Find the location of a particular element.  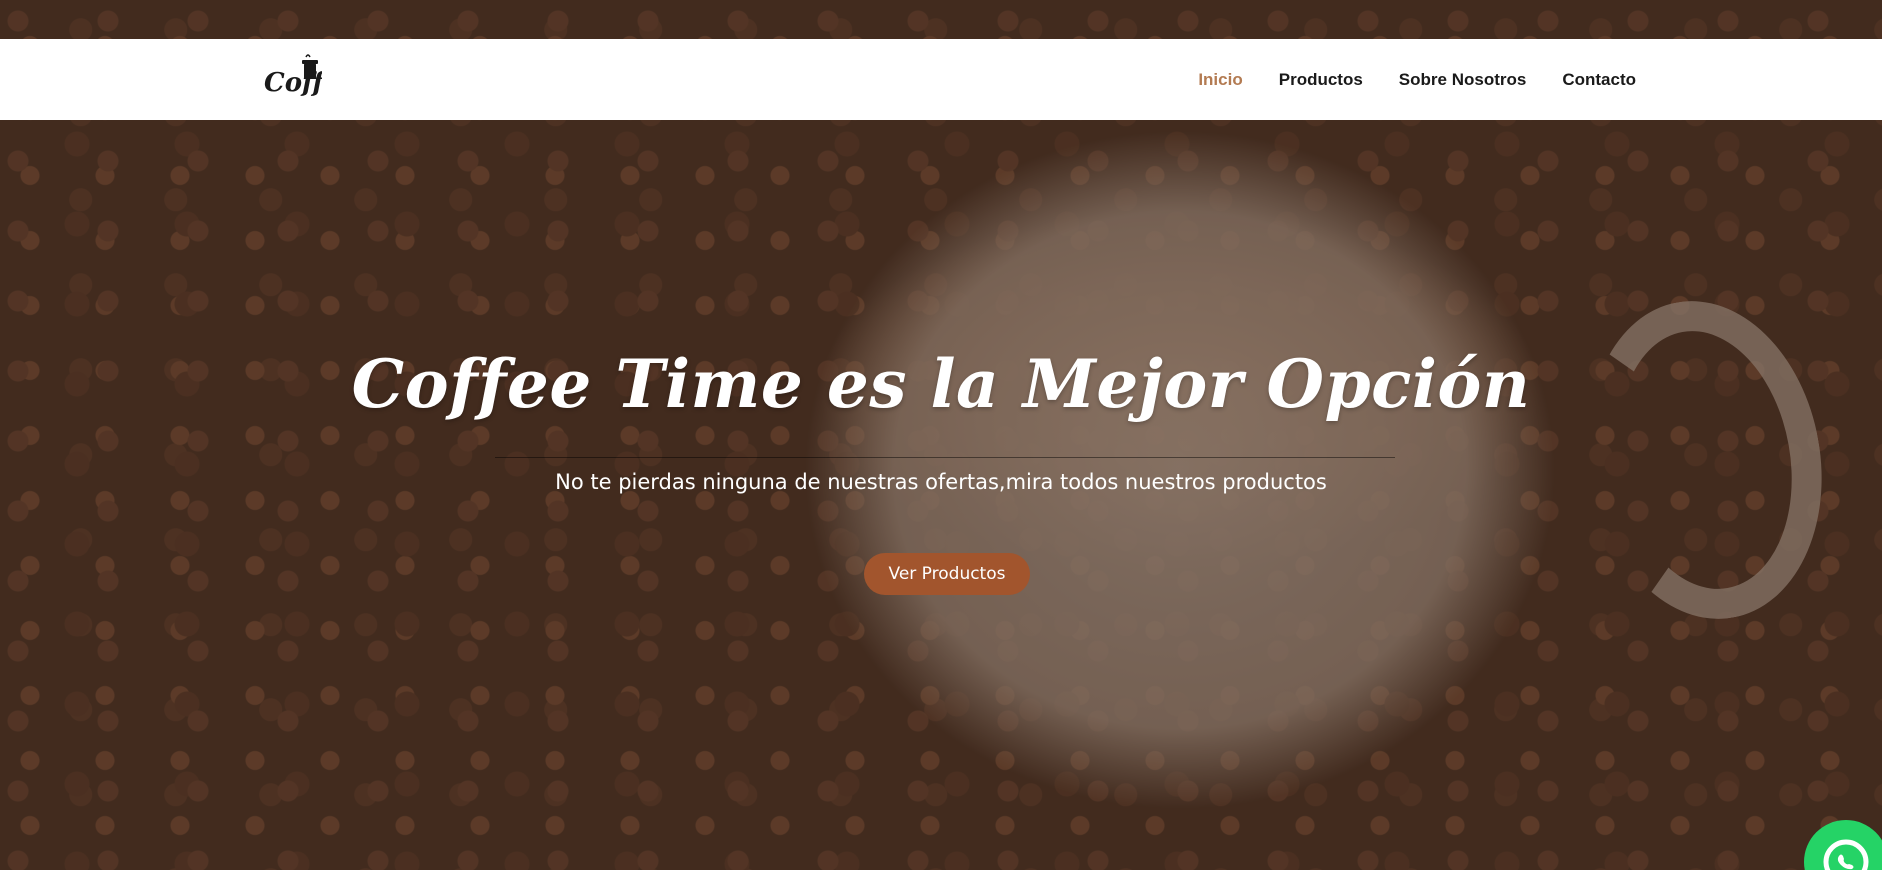

nav-contacto: Contacto is located at coordinates (1599, 80).